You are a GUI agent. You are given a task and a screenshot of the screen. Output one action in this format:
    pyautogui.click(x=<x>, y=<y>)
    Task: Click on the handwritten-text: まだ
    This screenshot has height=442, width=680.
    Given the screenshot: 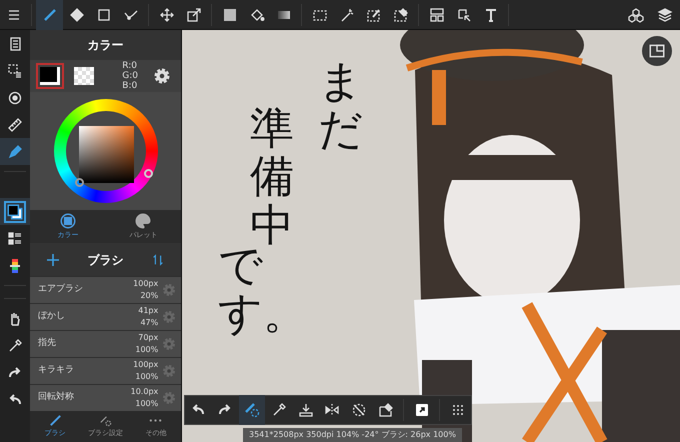 What is the action you would take?
    pyautogui.click(x=341, y=108)
    